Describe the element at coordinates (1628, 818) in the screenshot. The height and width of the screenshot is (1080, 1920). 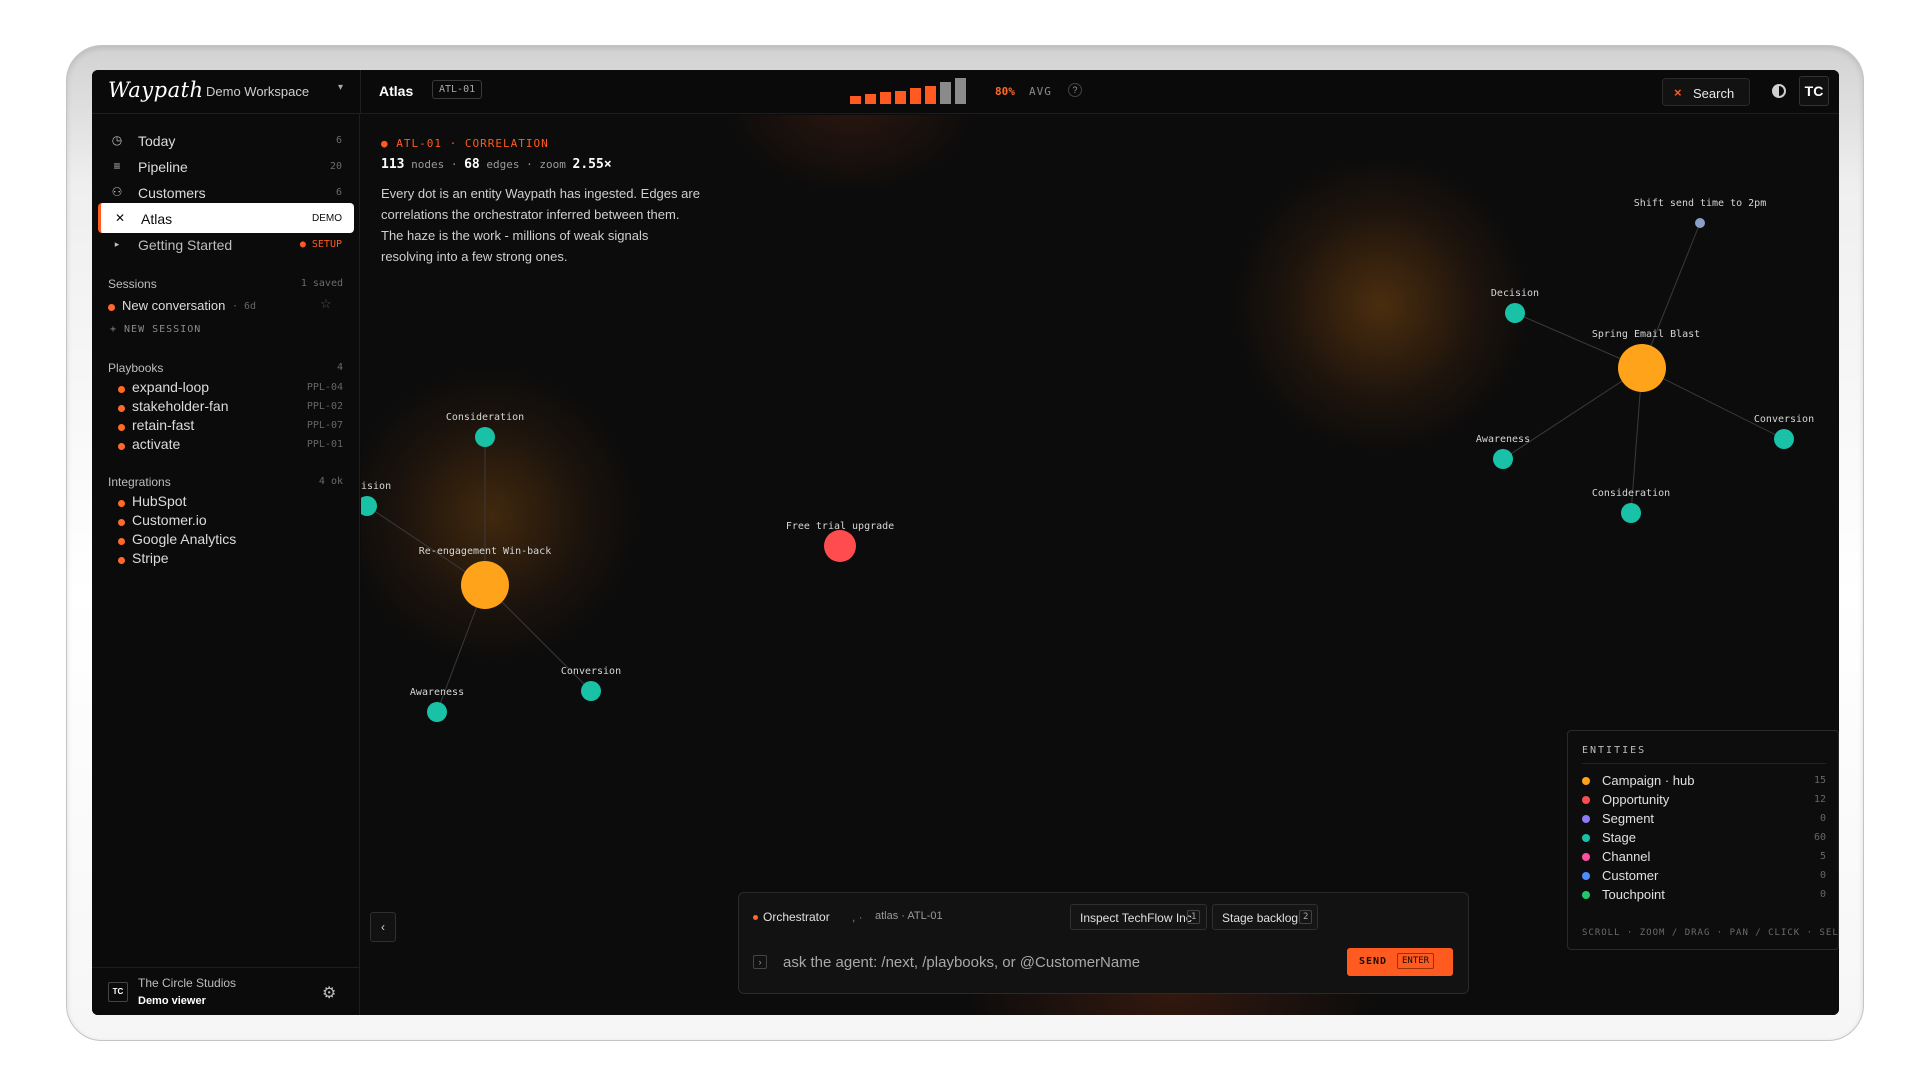
I see `entity-name: Segment` at that location.